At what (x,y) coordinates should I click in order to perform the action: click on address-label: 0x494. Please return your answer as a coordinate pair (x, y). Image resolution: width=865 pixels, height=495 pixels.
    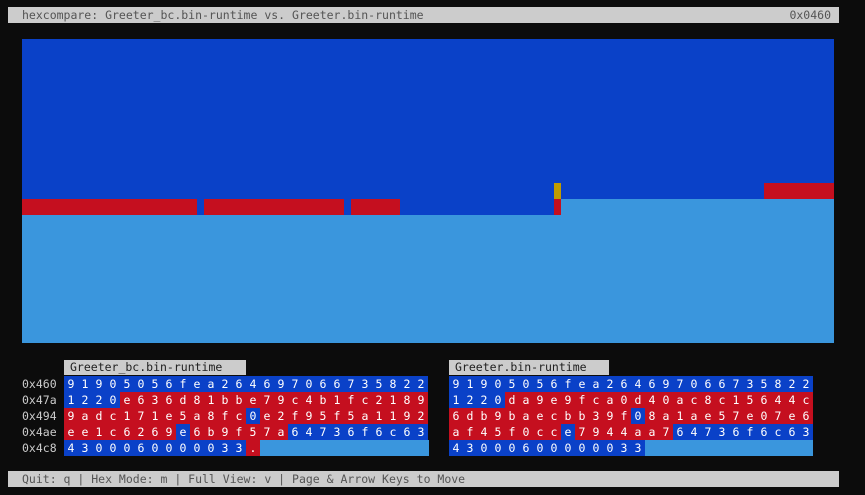
    Looking at the image, I should click on (39, 416).